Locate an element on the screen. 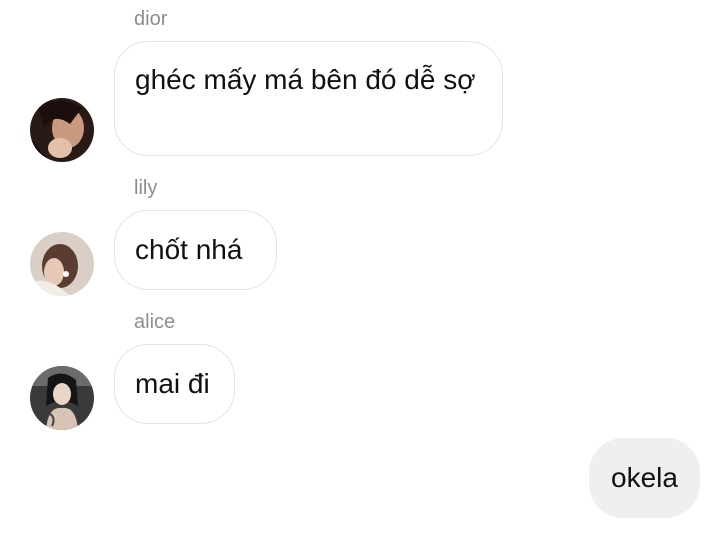 Image resolution: width=720 pixels, height=535 pixels. sender-name-alice: alice is located at coordinates (155, 322).